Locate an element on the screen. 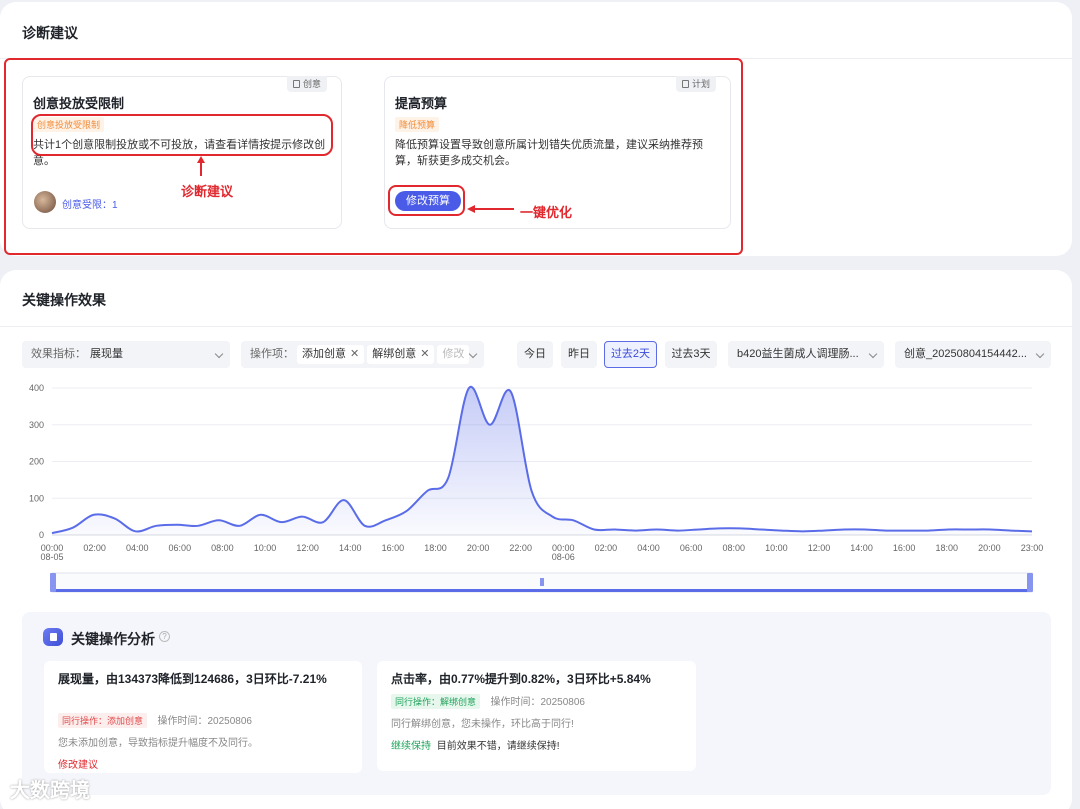  op-chip-overflow: 修改 is located at coordinates (453, 354).